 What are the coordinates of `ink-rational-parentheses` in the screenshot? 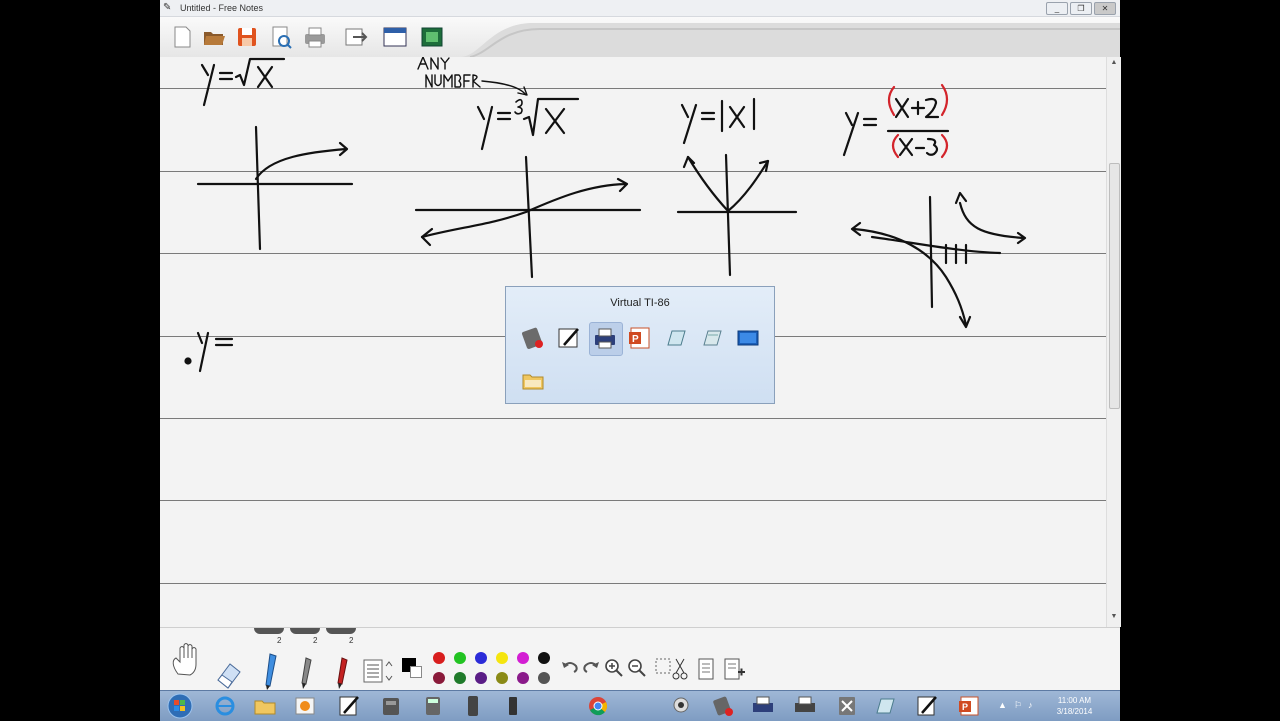 It's located at (918, 121).